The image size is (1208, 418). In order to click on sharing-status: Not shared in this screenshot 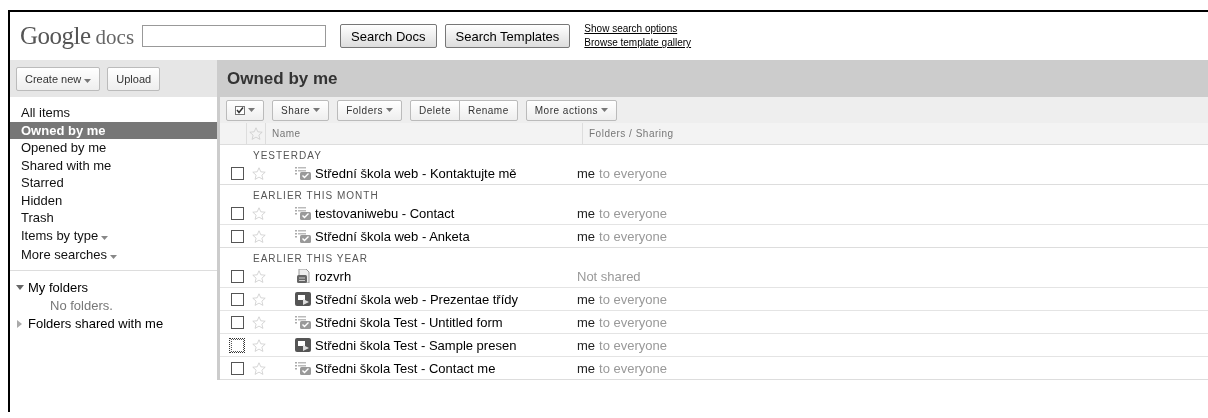, I will do `click(609, 276)`.